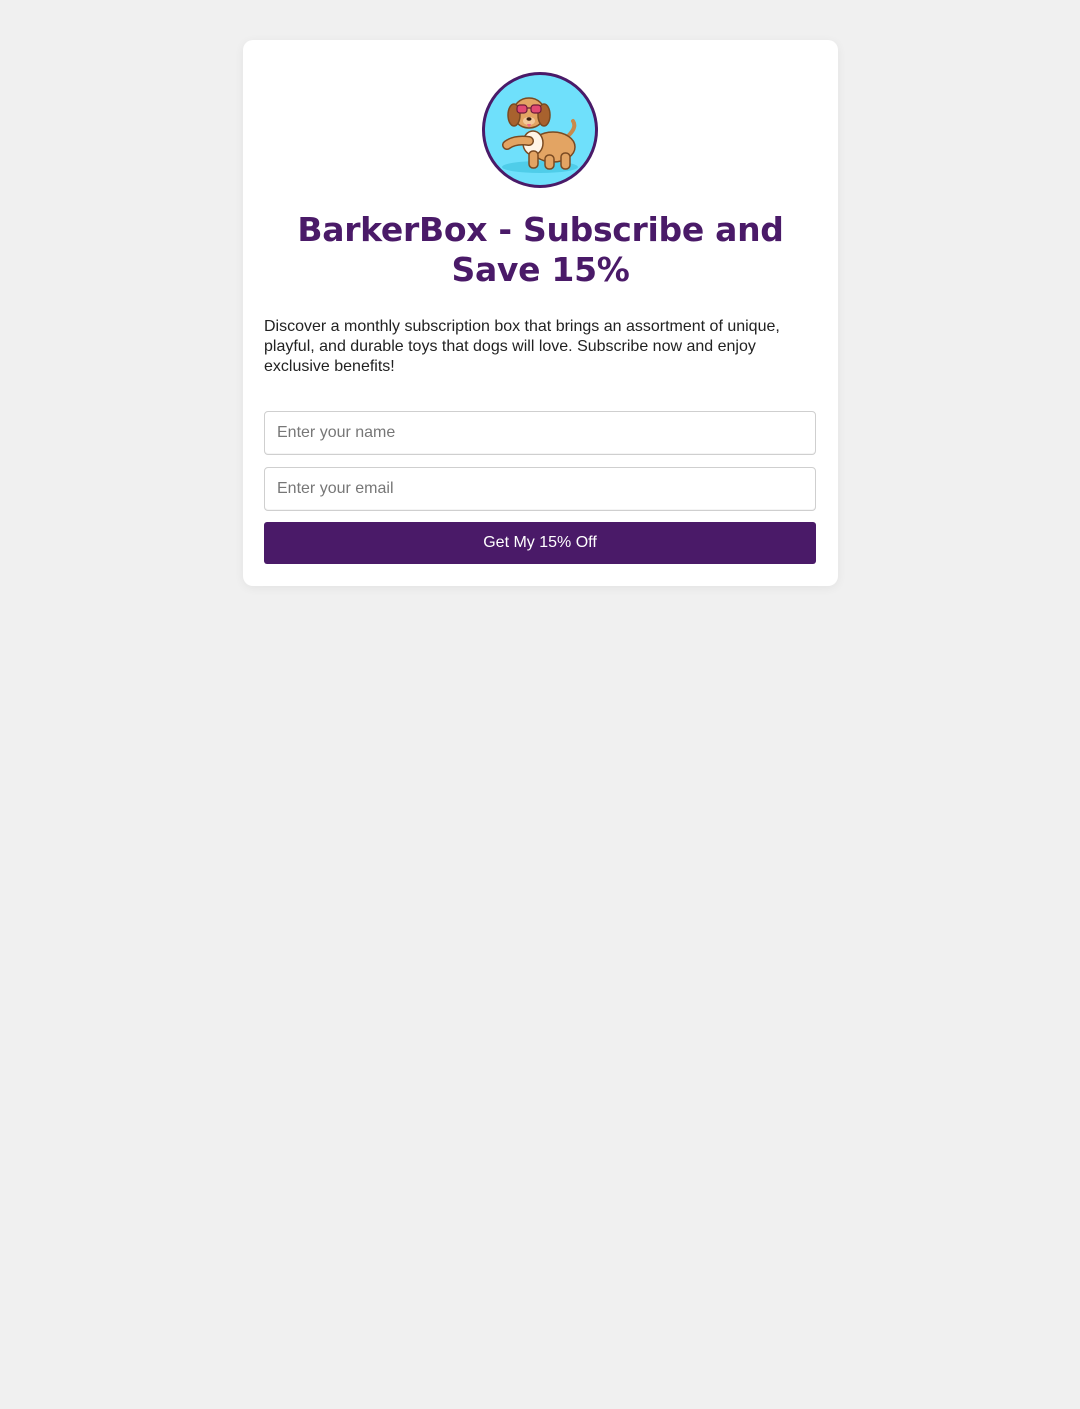 Image resolution: width=1080 pixels, height=1409 pixels. I want to click on page-title: BarkerBox - Subscribe and Save 15%, so click(540, 249).